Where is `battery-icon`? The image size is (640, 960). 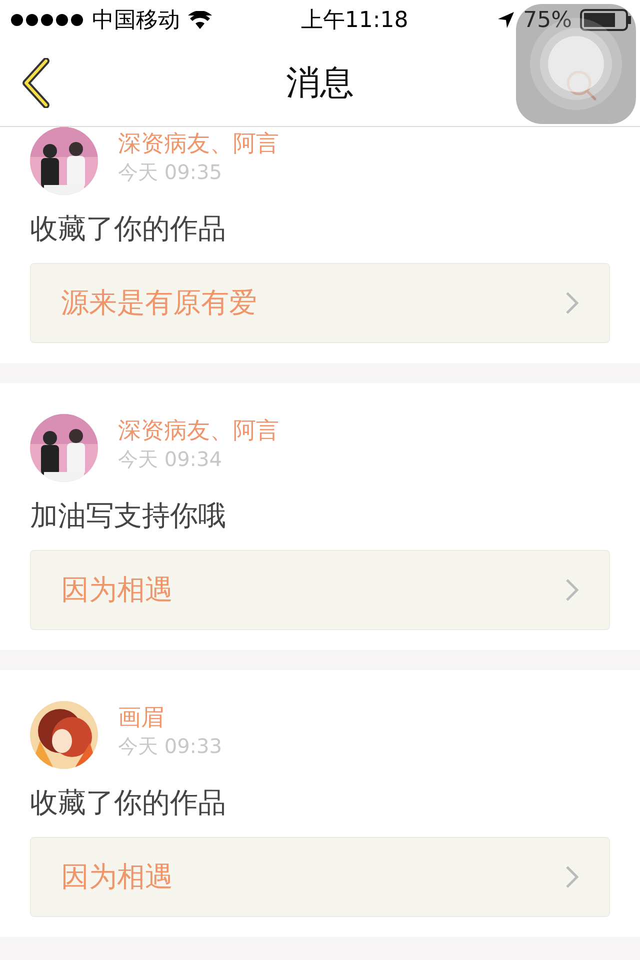
battery-icon is located at coordinates (606, 20).